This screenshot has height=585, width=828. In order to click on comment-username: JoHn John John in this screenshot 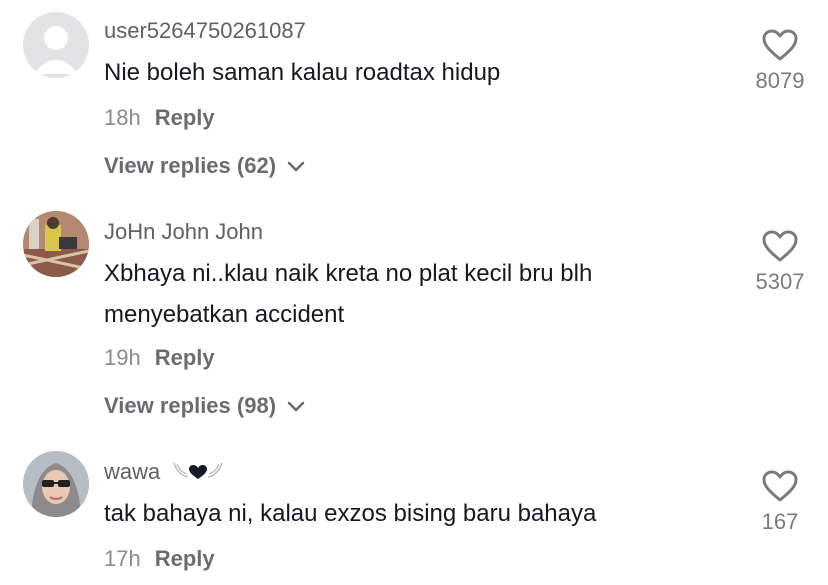, I will do `click(183, 232)`.